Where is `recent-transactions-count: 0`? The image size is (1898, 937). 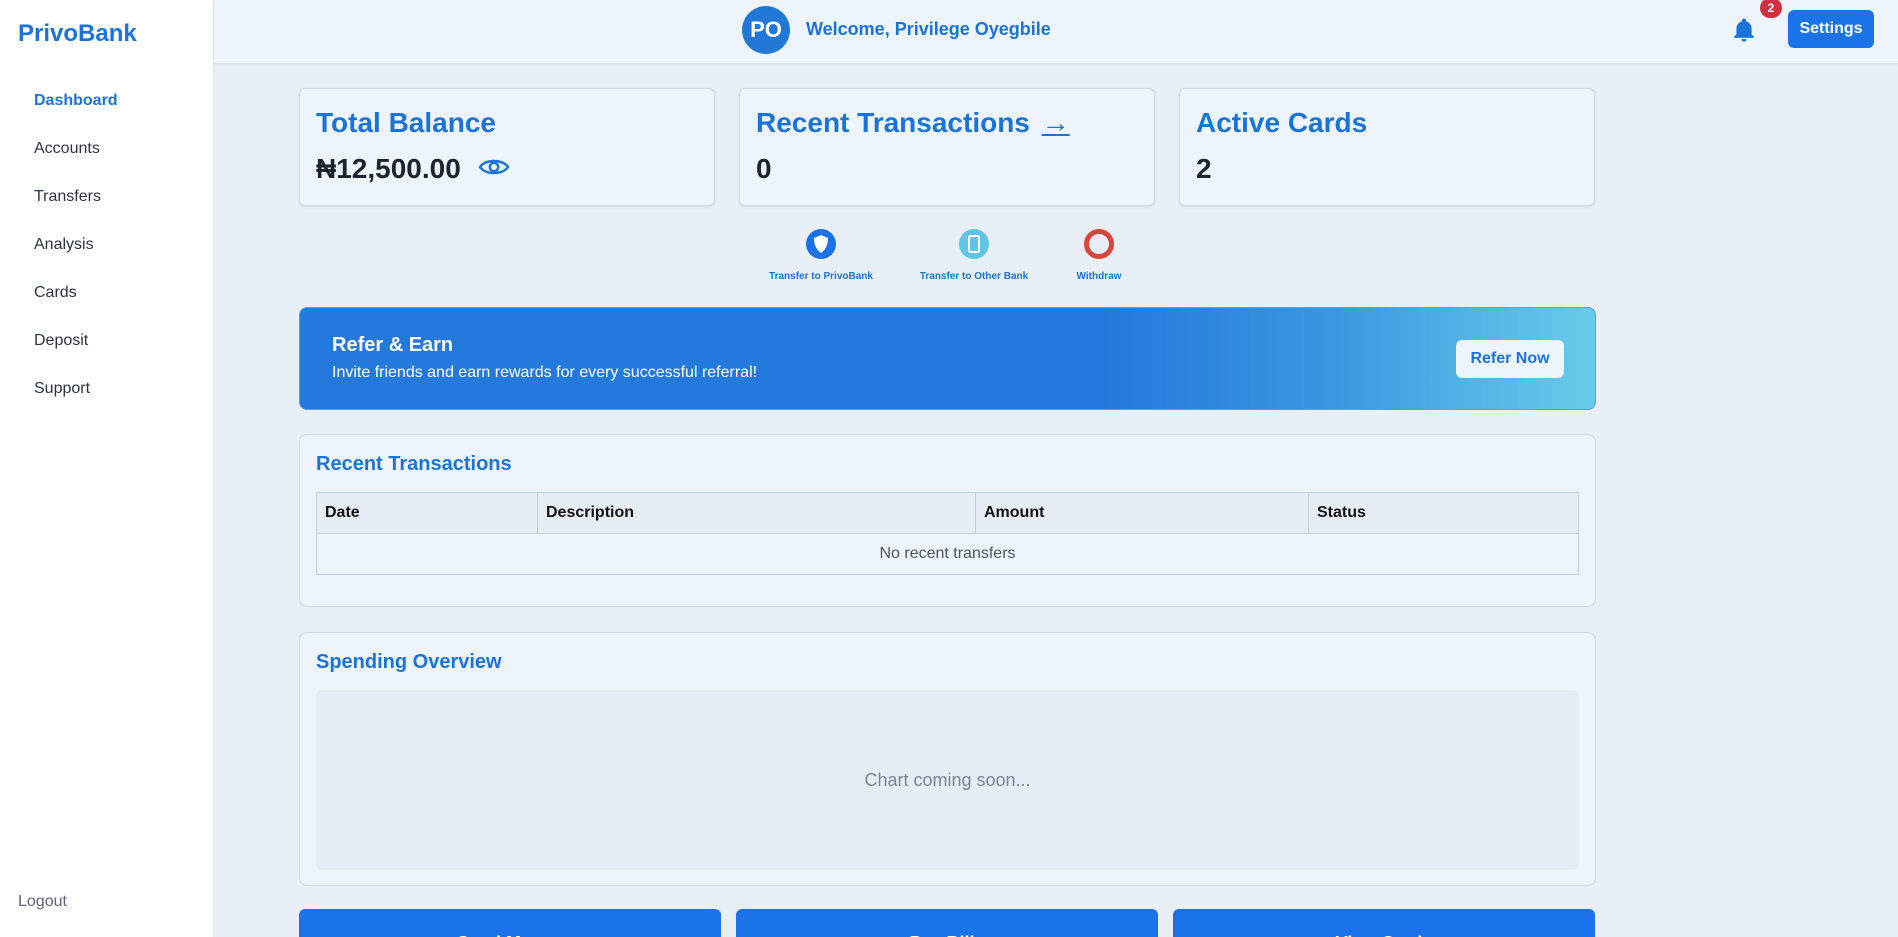
recent-transactions-count: 0 is located at coordinates (764, 168).